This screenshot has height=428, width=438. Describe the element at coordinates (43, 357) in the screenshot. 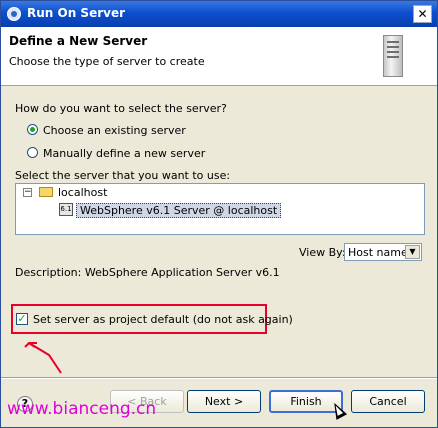

I see `annotation-arrow-icon` at that location.